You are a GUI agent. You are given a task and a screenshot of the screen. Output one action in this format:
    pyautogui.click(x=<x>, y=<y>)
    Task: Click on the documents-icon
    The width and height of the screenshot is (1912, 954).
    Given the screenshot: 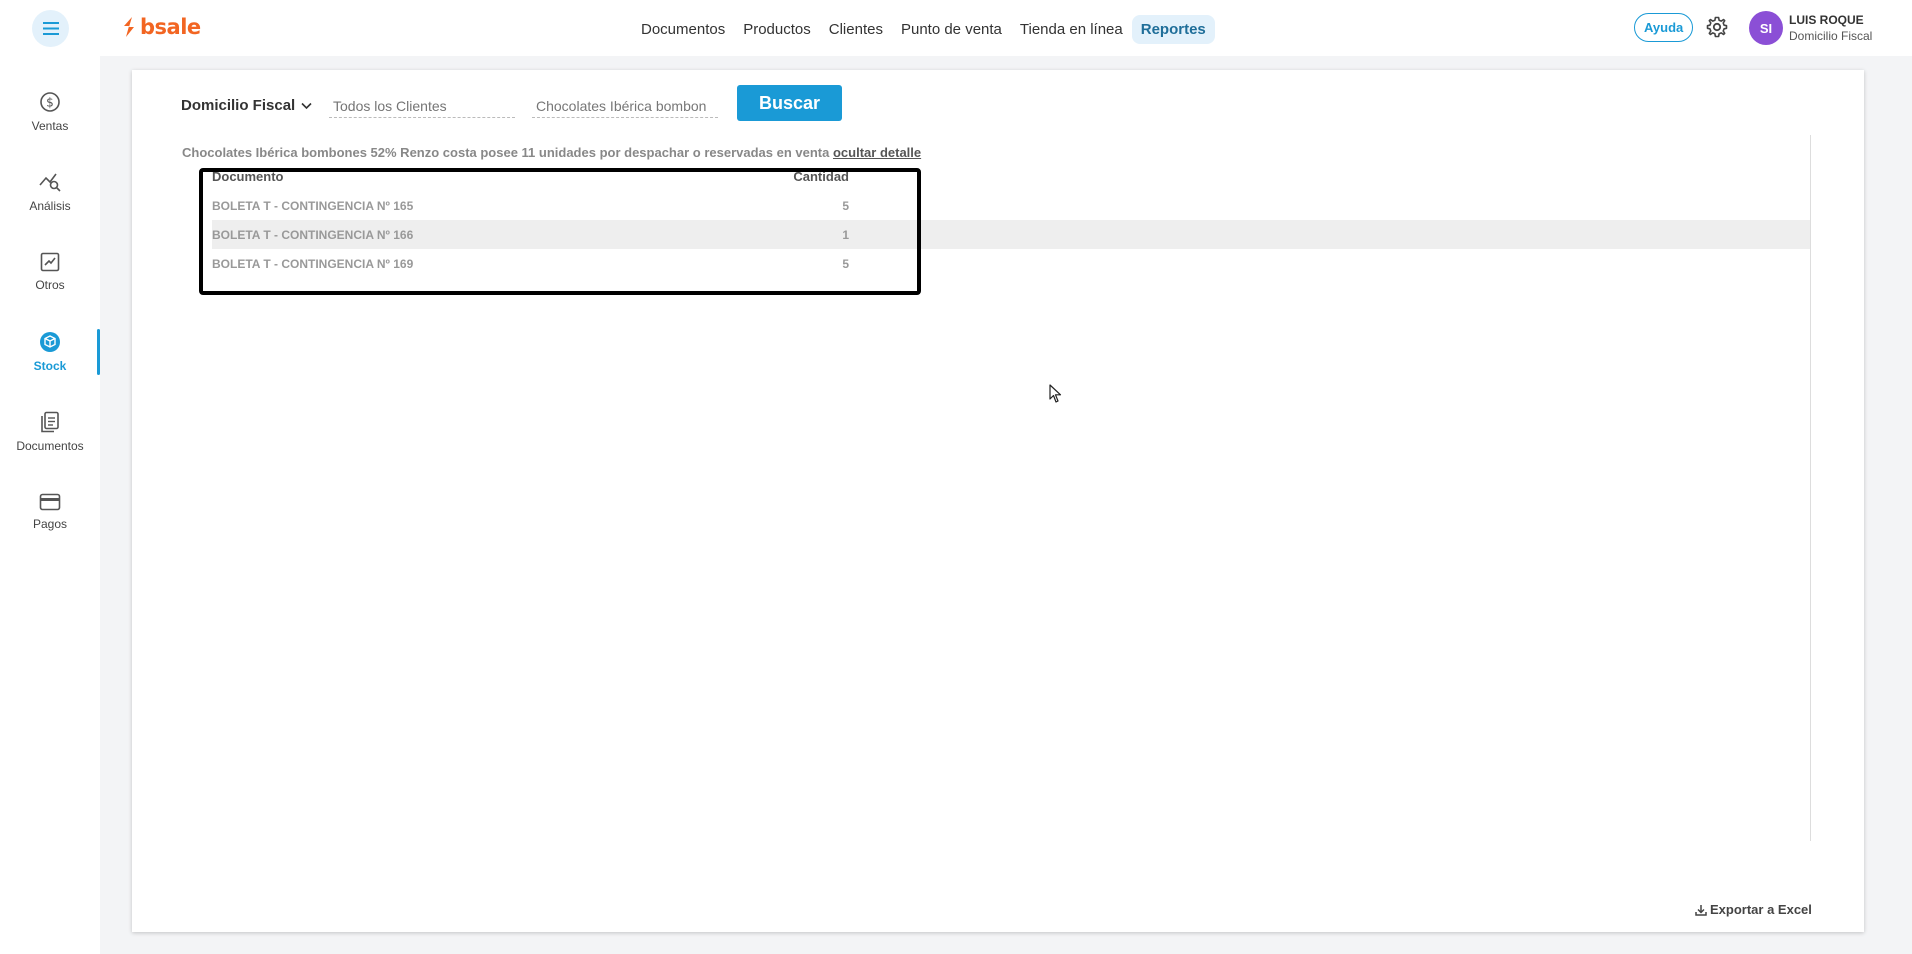 What is the action you would take?
    pyautogui.click(x=50, y=422)
    